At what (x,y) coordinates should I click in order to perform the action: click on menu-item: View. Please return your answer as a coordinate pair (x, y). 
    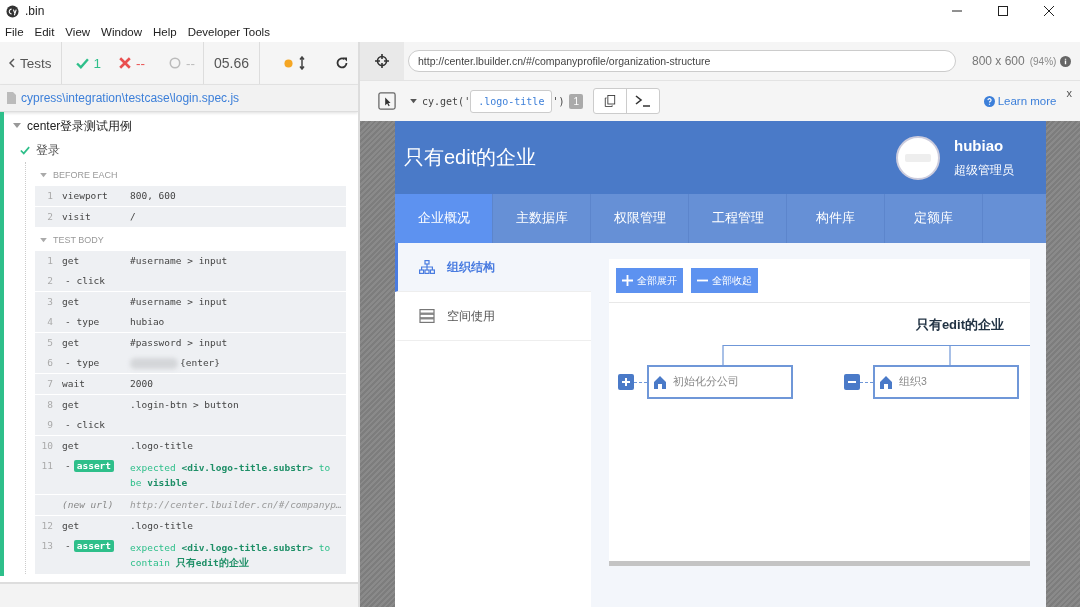
    Looking at the image, I should click on (78, 32).